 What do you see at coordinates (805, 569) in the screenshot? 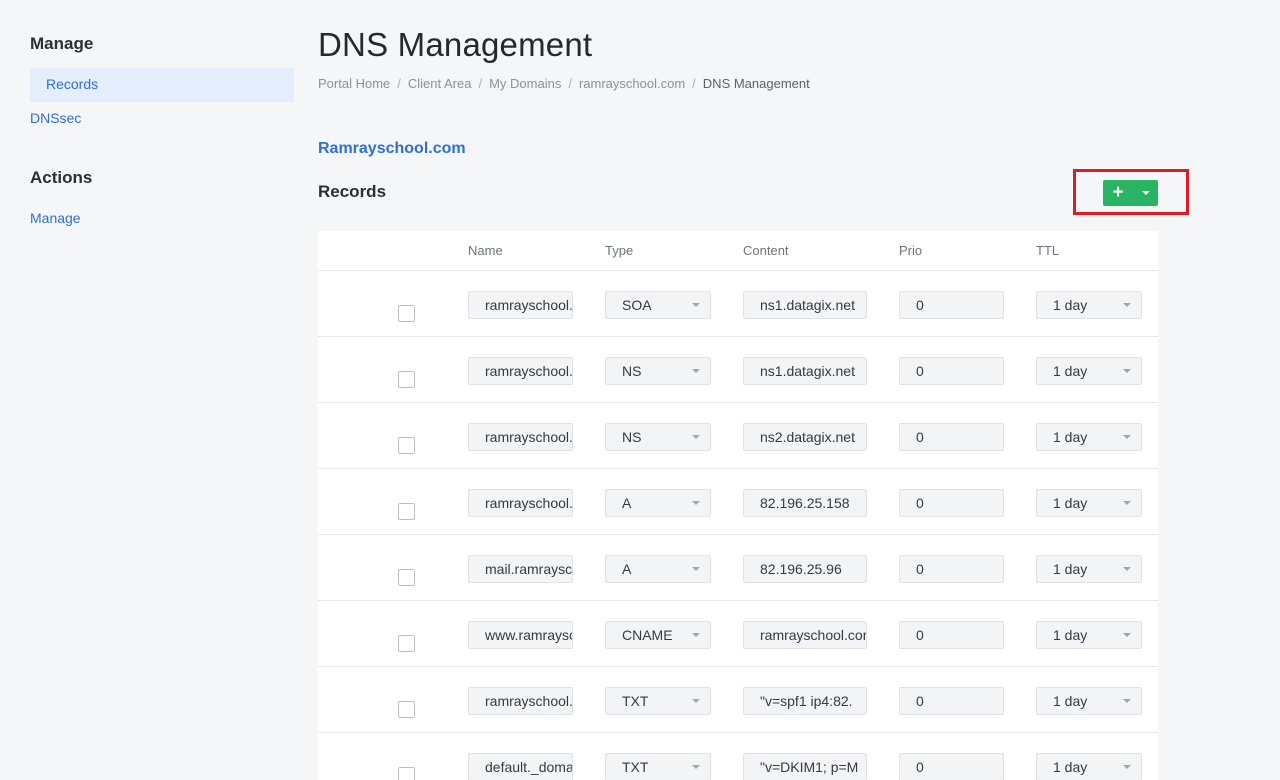
I see `record-content-field: 82.196.25.96` at bounding box center [805, 569].